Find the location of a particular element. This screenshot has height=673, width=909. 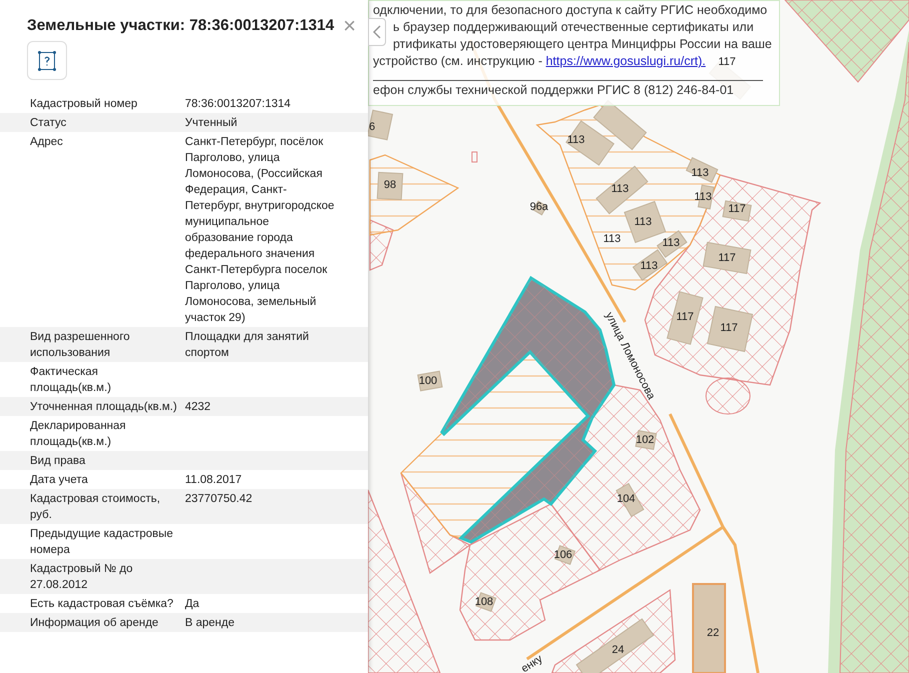

notice-text: ртификаты удостоверяющего центра Минцифры России на ваше is located at coordinates (582, 44).